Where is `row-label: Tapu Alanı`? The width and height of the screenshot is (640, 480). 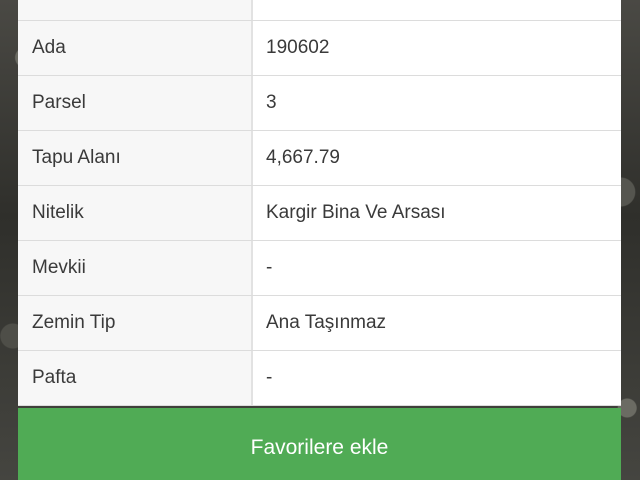
row-label: Tapu Alanı is located at coordinates (135, 158).